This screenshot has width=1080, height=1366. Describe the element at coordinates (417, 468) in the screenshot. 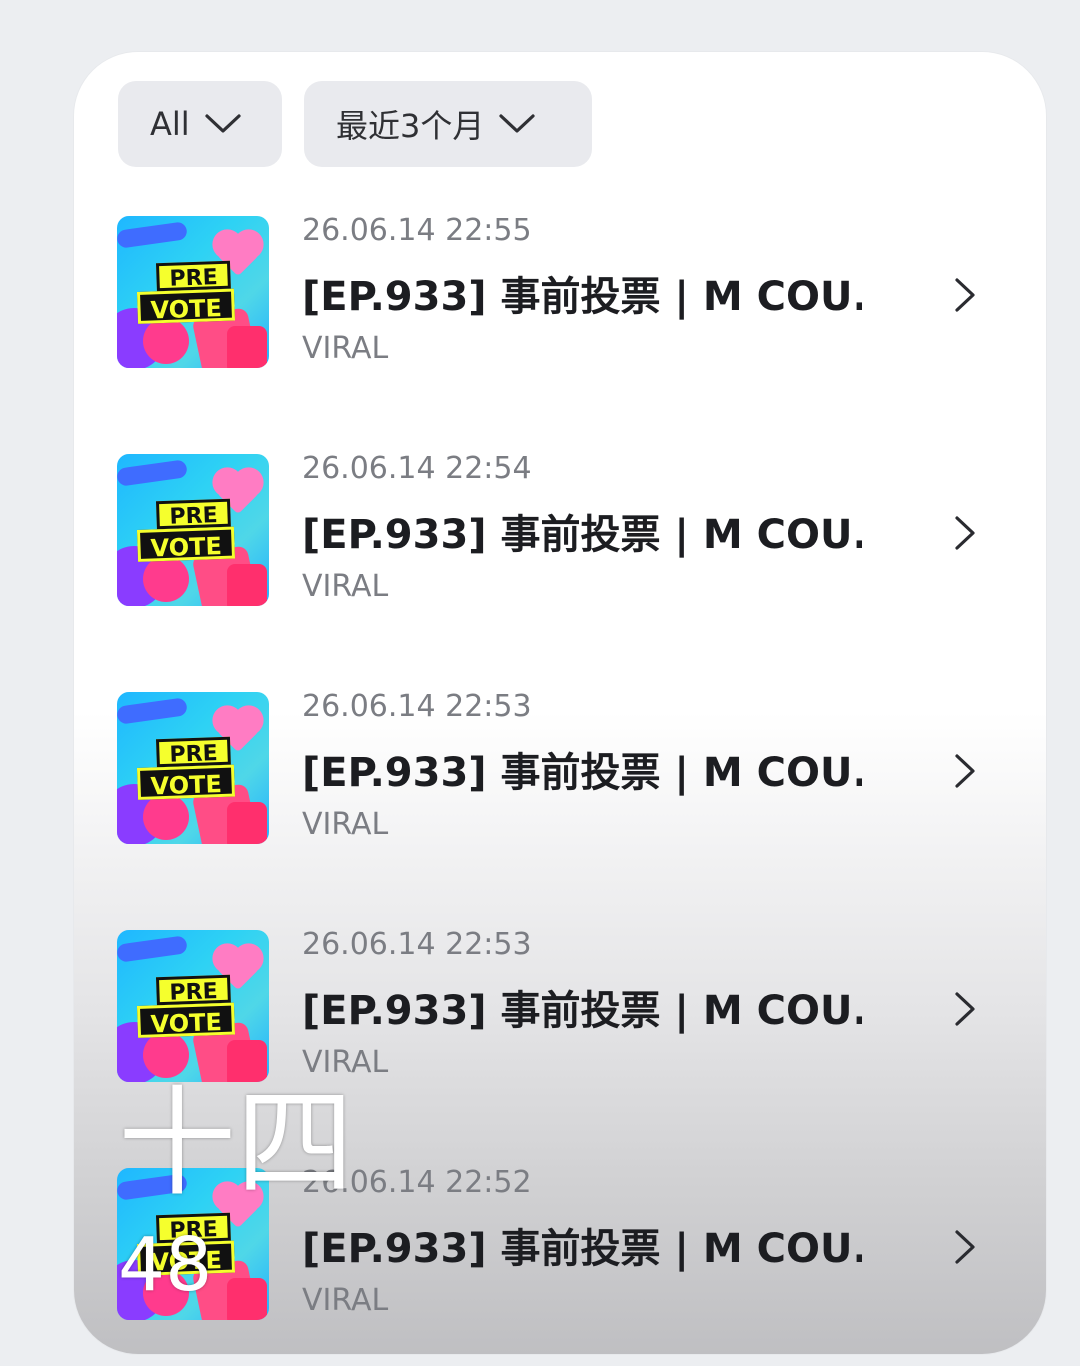

I see `item-timestamp: 26.06.14 22:54` at that location.